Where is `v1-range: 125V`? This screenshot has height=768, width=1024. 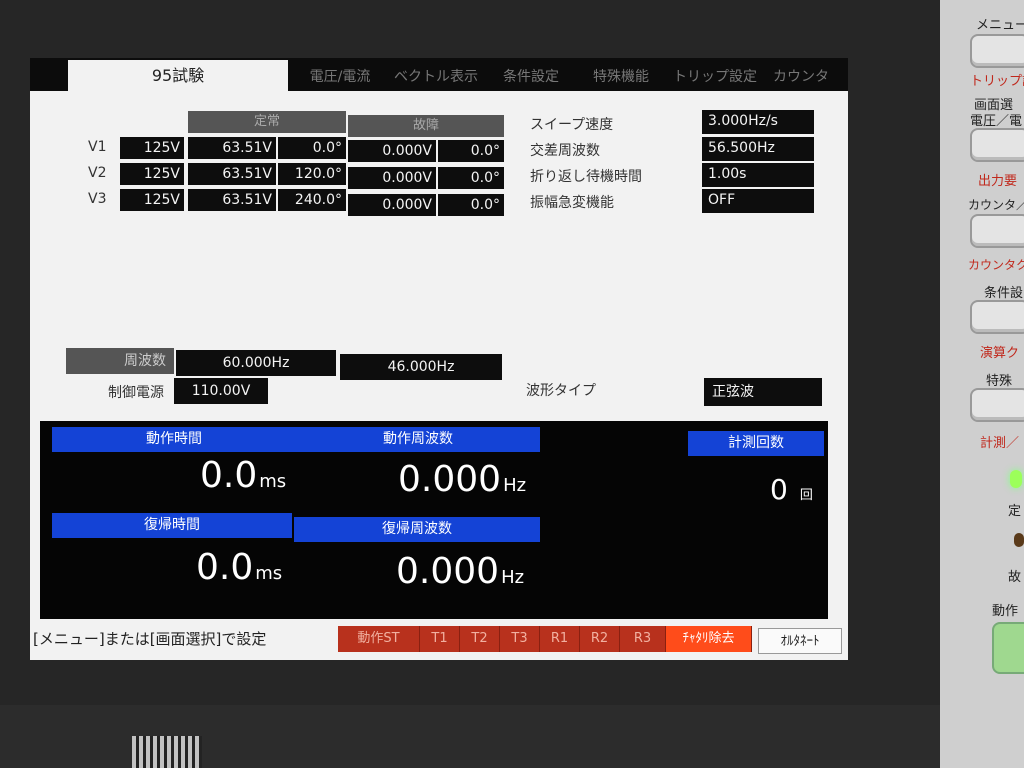
v1-range: 125V is located at coordinates (152, 148).